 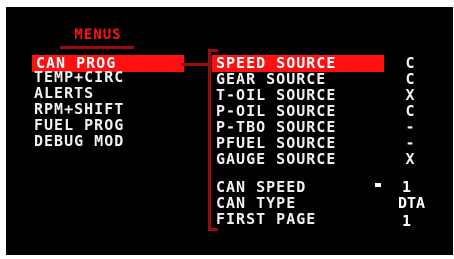 What do you see at coordinates (276, 159) in the screenshot?
I see `submenu-item-gauge-source: GAUGE SOURCE` at bounding box center [276, 159].